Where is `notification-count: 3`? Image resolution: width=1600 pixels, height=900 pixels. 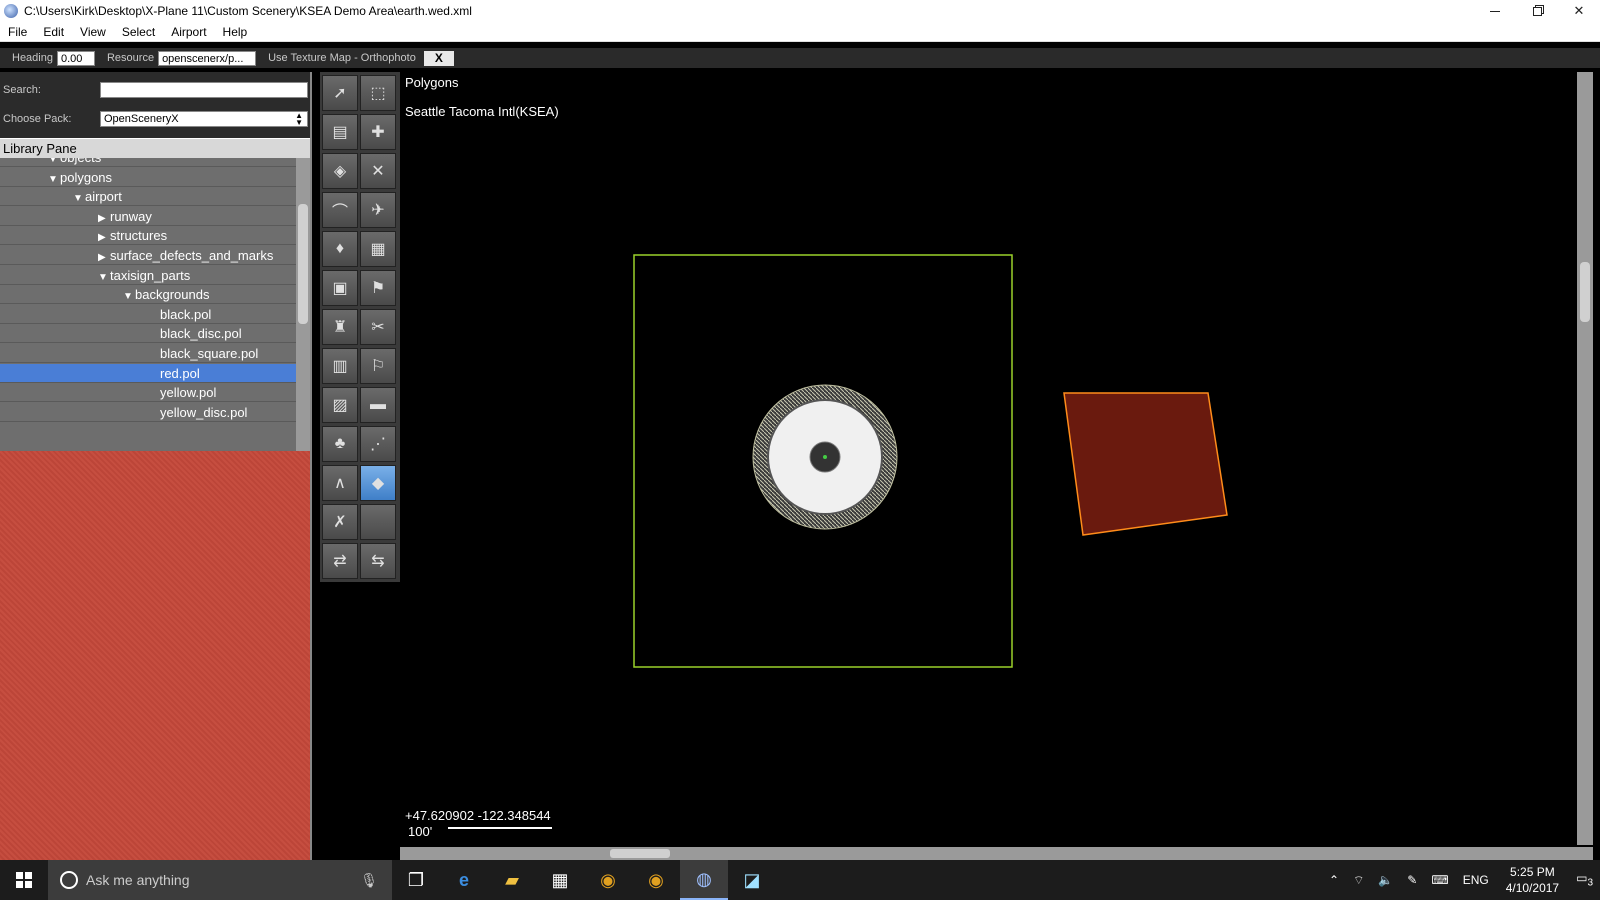 notification-count: 3 is located at coordinates (1590, 883).